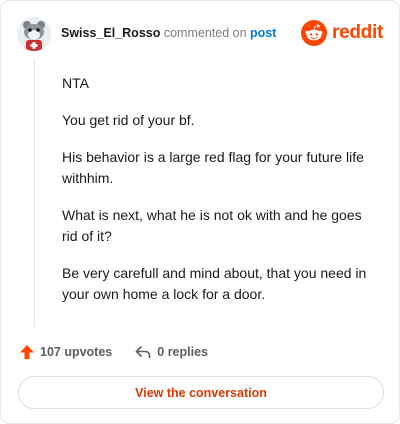 The height and width of the screenshot is (424, 400). I want to click on upvote-button: 107 upvotes, so click(65, 352).